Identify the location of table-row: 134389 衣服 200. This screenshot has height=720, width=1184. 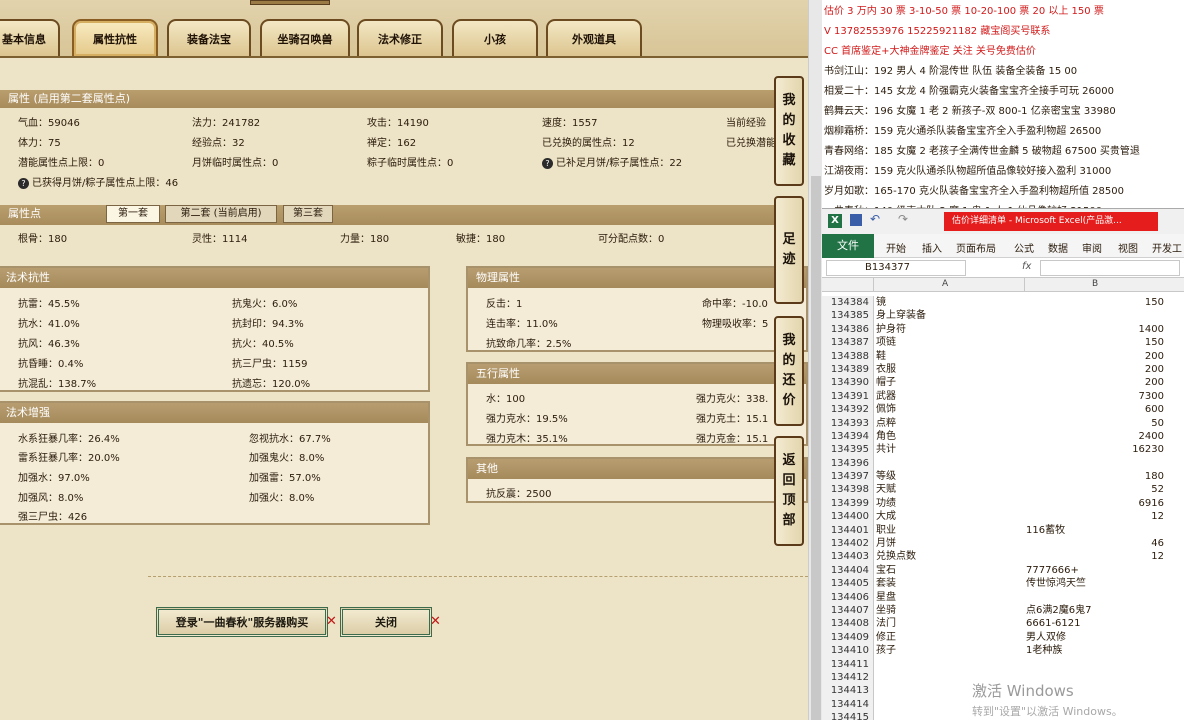
(1003, 369).